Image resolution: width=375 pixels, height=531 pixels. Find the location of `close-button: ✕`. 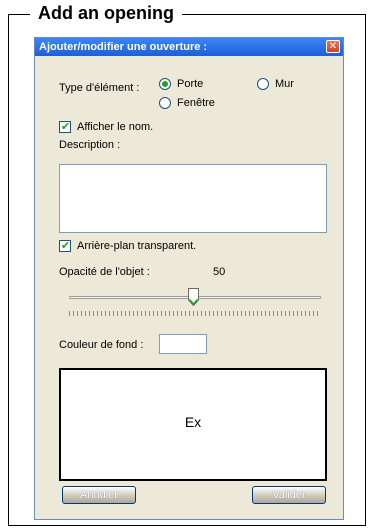

close-button: ✕ is located at coordinates (333, 46).